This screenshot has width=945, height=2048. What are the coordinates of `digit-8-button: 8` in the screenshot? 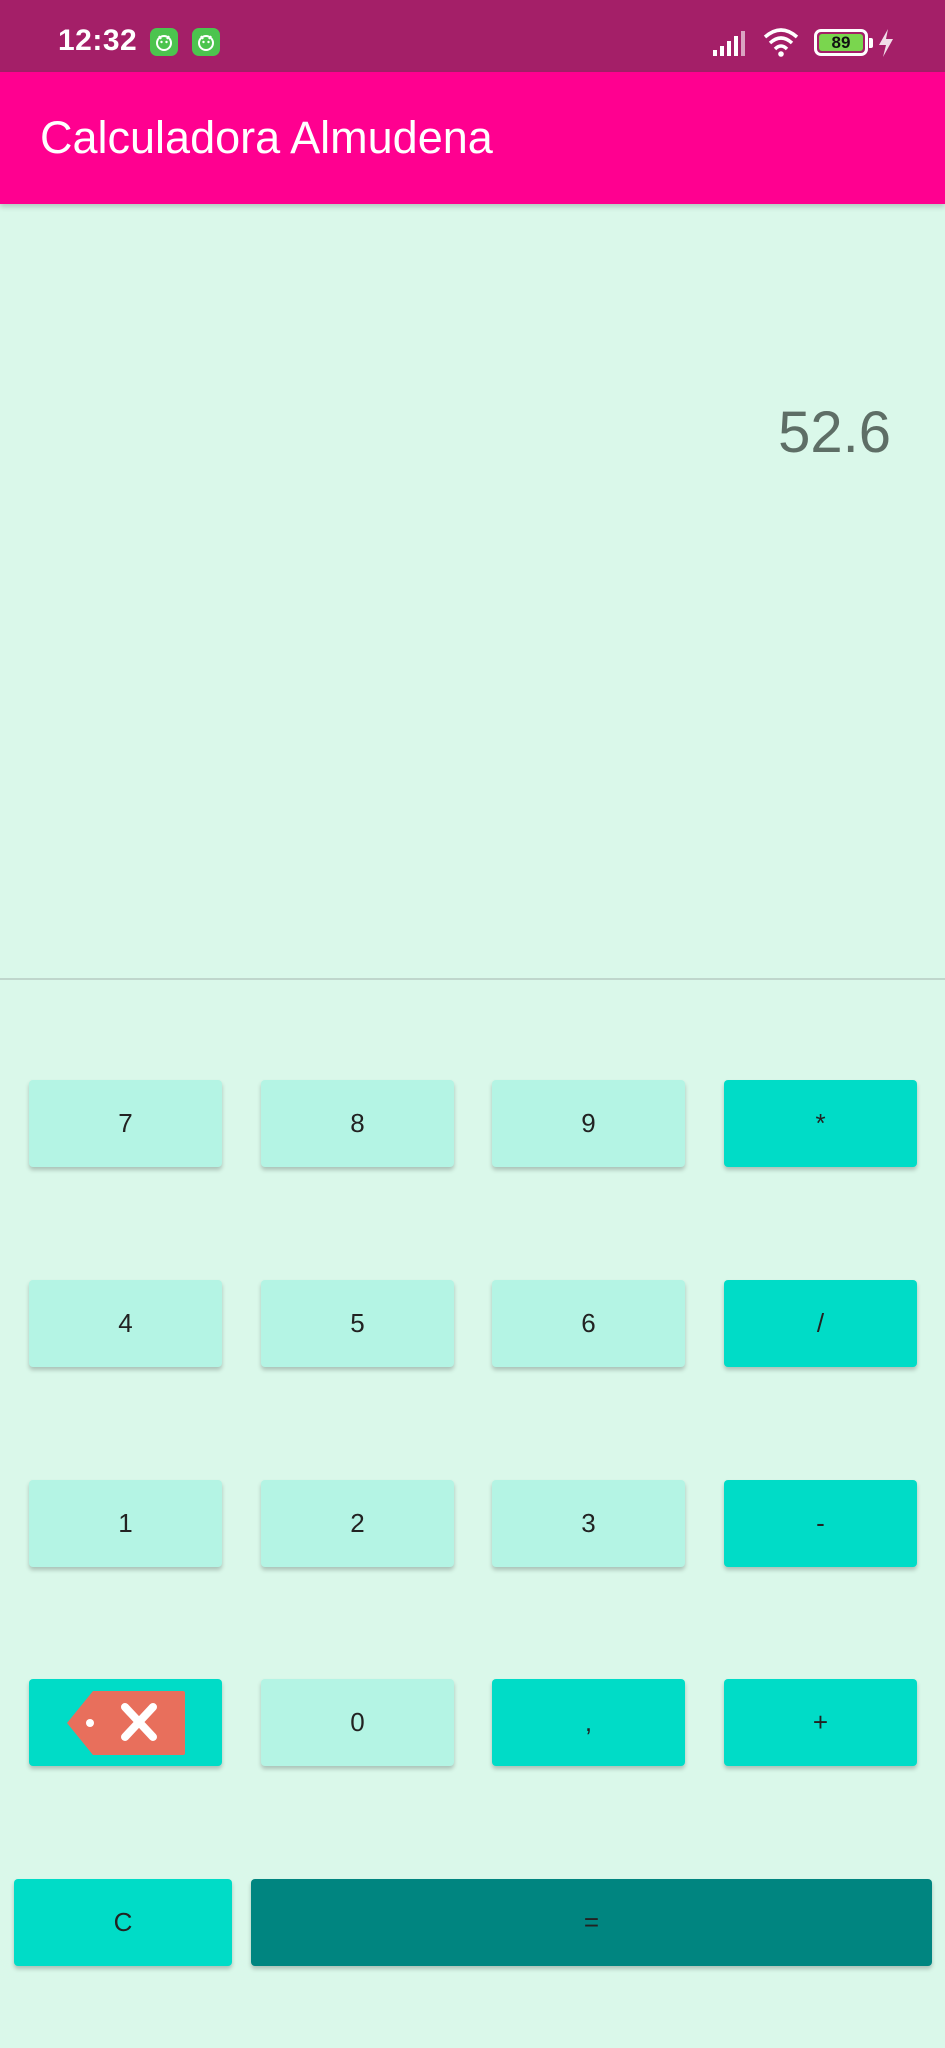 It's located at (357, 1123).